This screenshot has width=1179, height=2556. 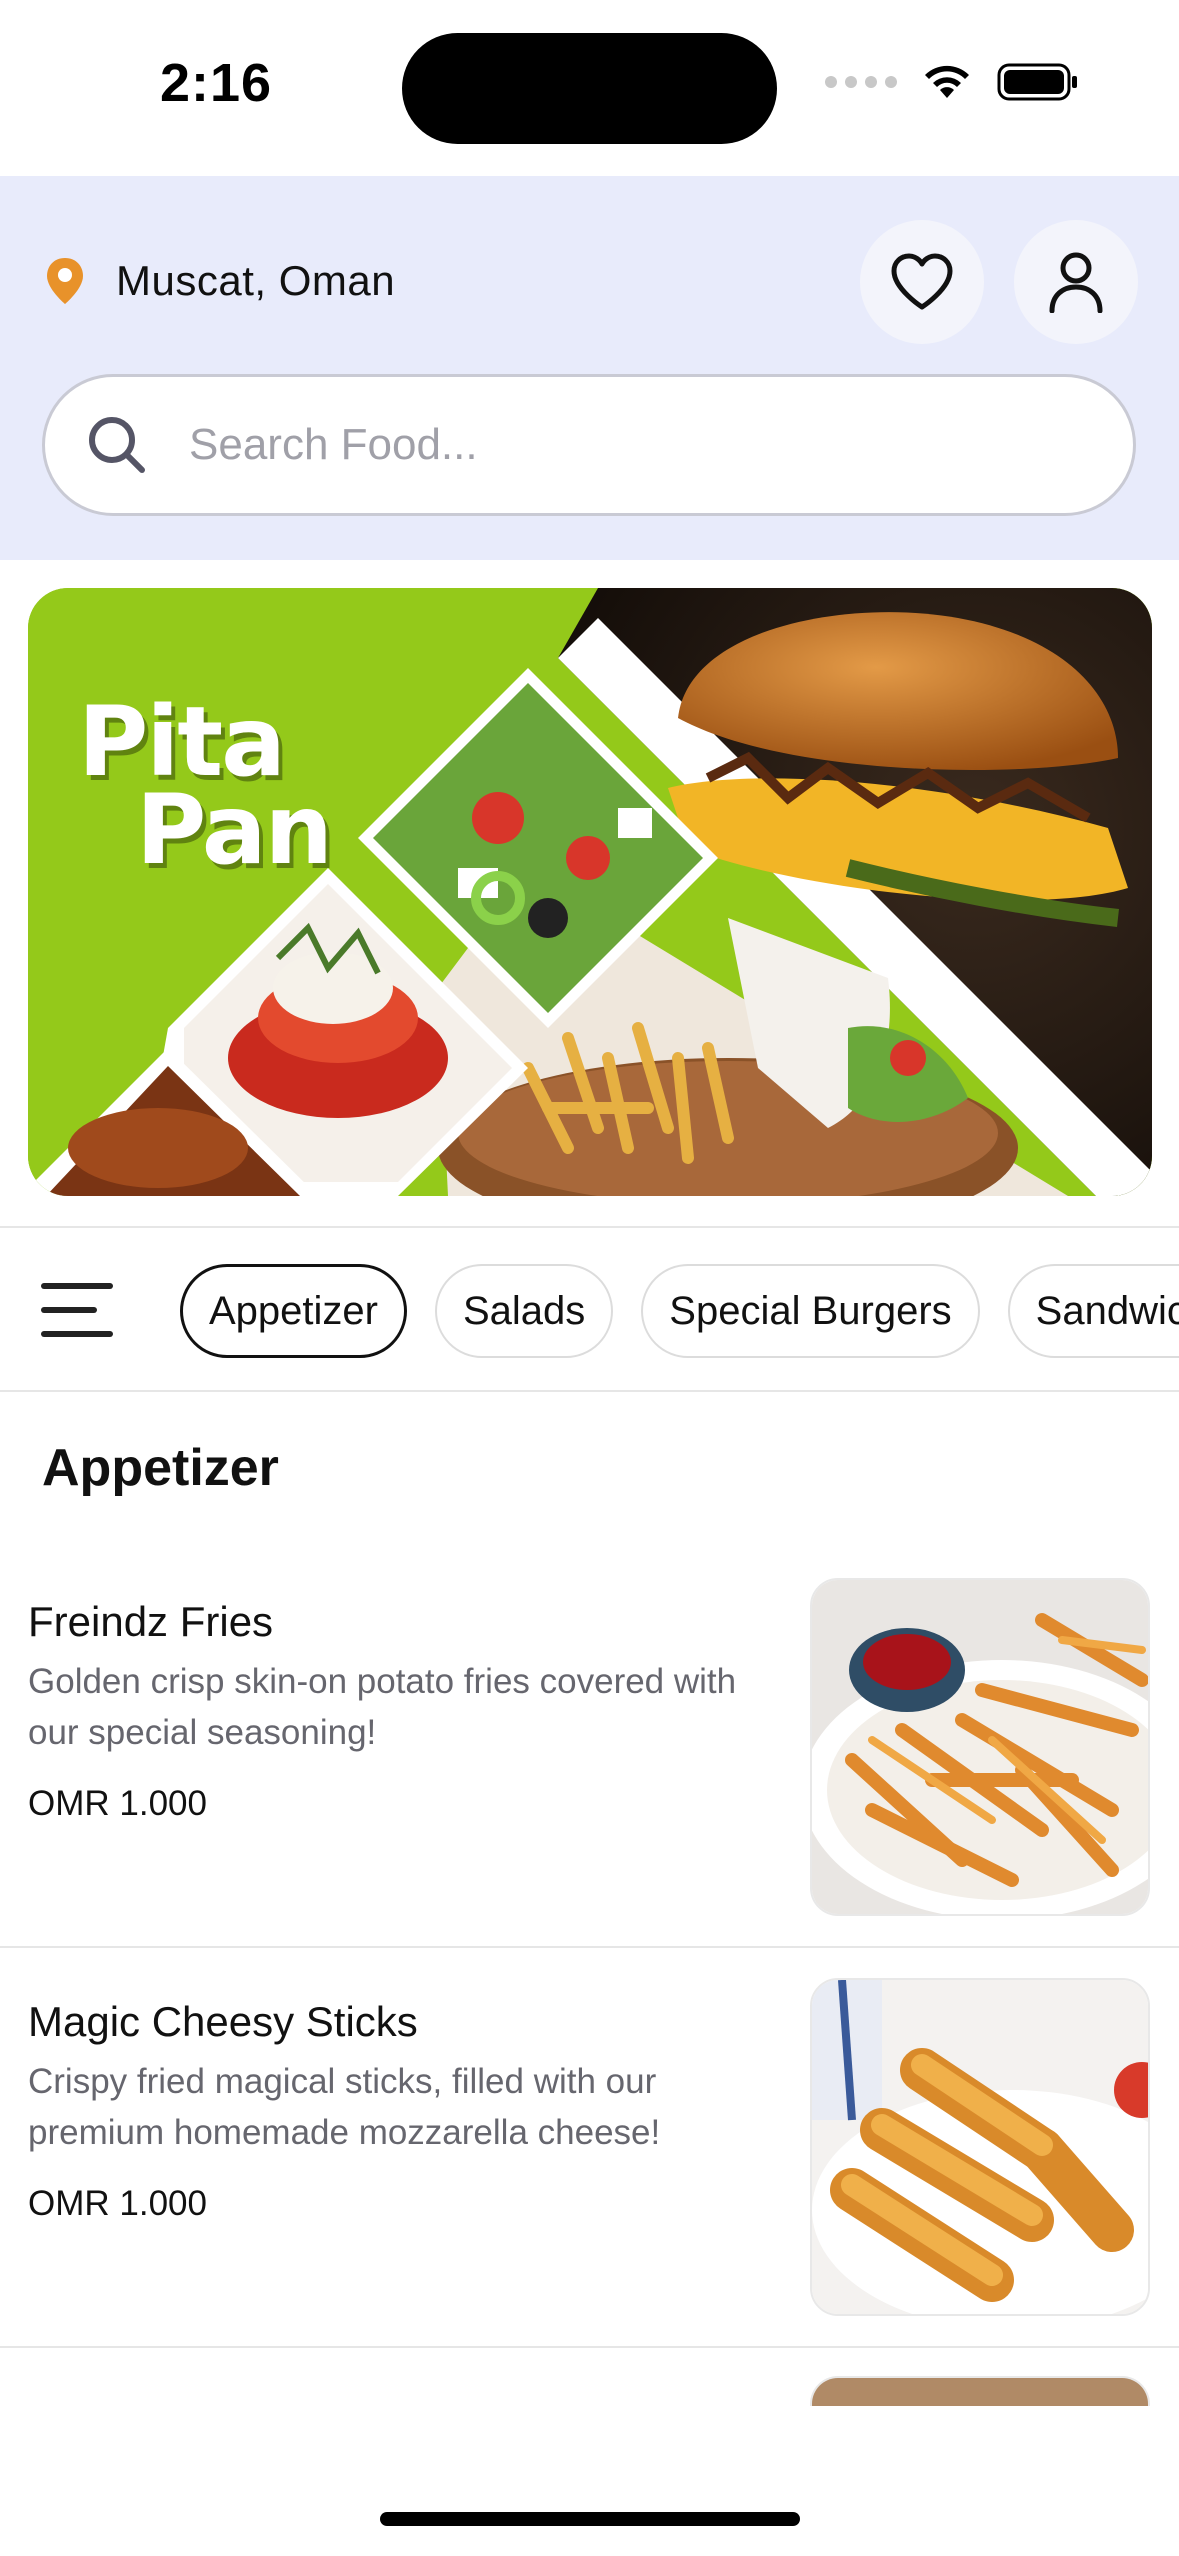 What do you see at coordinates (524, 1311) in the screenshot?
I see `category-chip-salads: Salads` at bounding box center [524, 1311].